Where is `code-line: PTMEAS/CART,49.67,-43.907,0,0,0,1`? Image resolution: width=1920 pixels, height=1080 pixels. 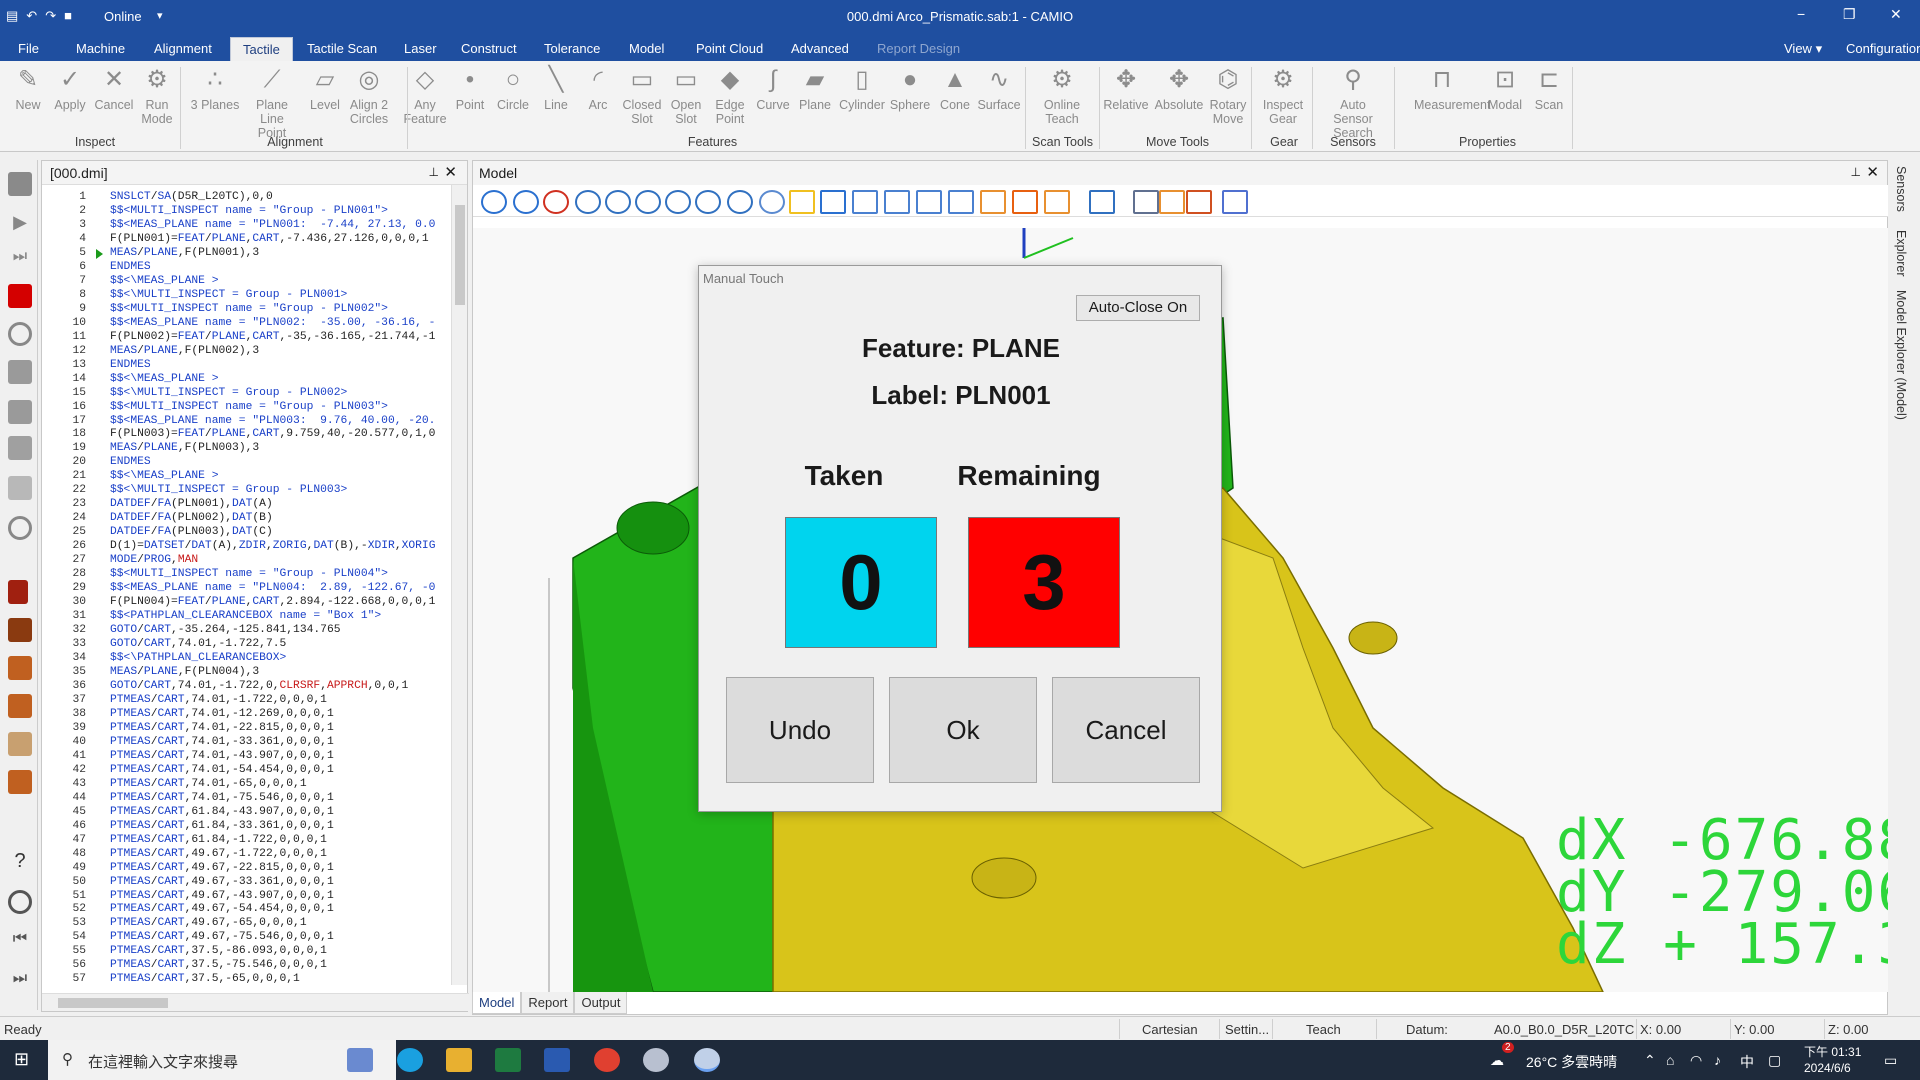 code-line: PTMEAS/CART,49.67,-43.907,0,0,0,1 is located at coordinates (222, 897).